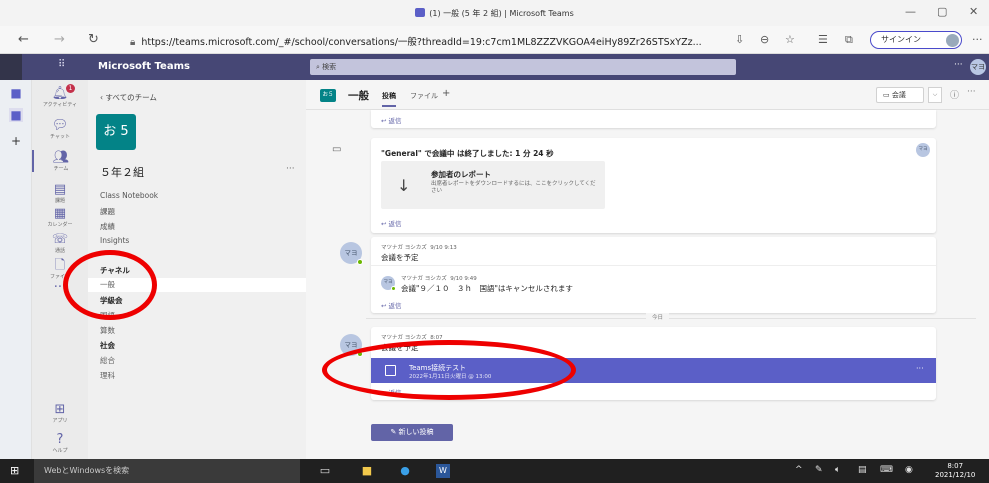 The height and width of the screenshot is (483, 989). Describe the element at coordinates (367, 471) in the screenshot. I see `file-explorer-icon: ■` at that location.